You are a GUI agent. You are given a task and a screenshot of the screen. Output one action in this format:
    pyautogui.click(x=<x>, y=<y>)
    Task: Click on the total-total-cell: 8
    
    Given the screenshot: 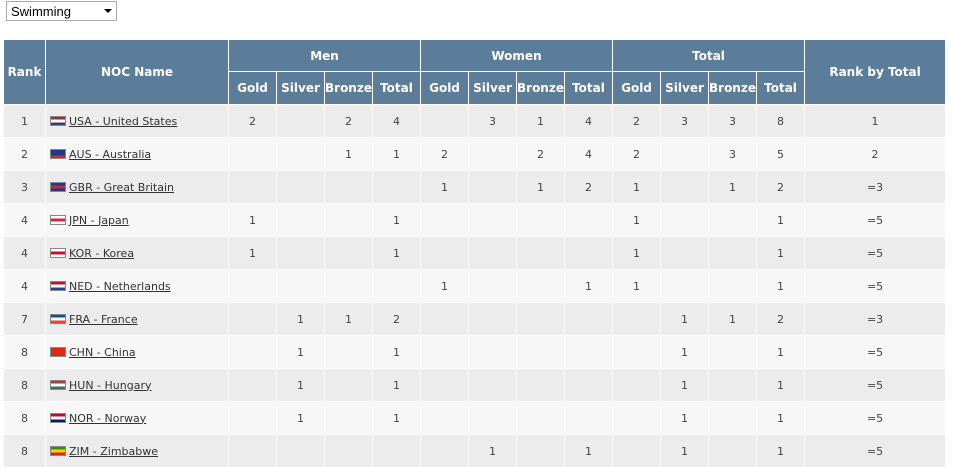 What is the action you would take?
    pyautogui.click(x=780, y=121)
    